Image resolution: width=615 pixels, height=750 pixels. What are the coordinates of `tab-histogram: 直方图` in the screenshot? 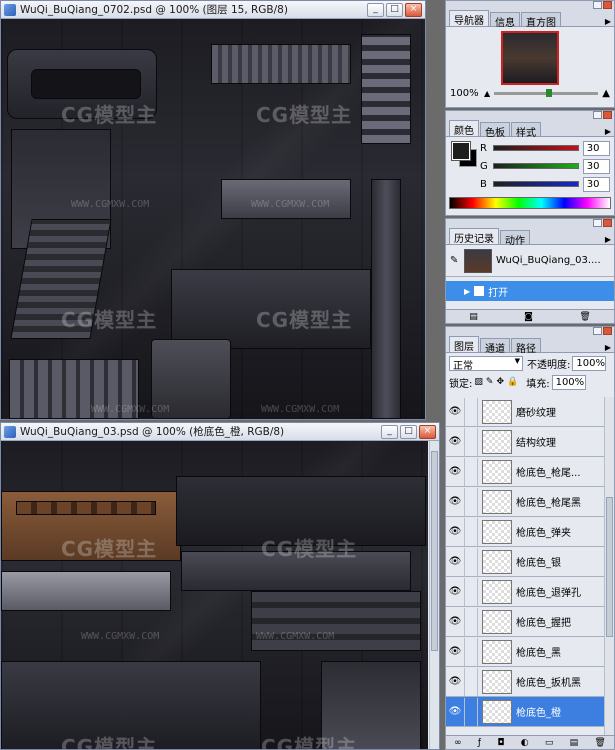 It's located at (541, 20).